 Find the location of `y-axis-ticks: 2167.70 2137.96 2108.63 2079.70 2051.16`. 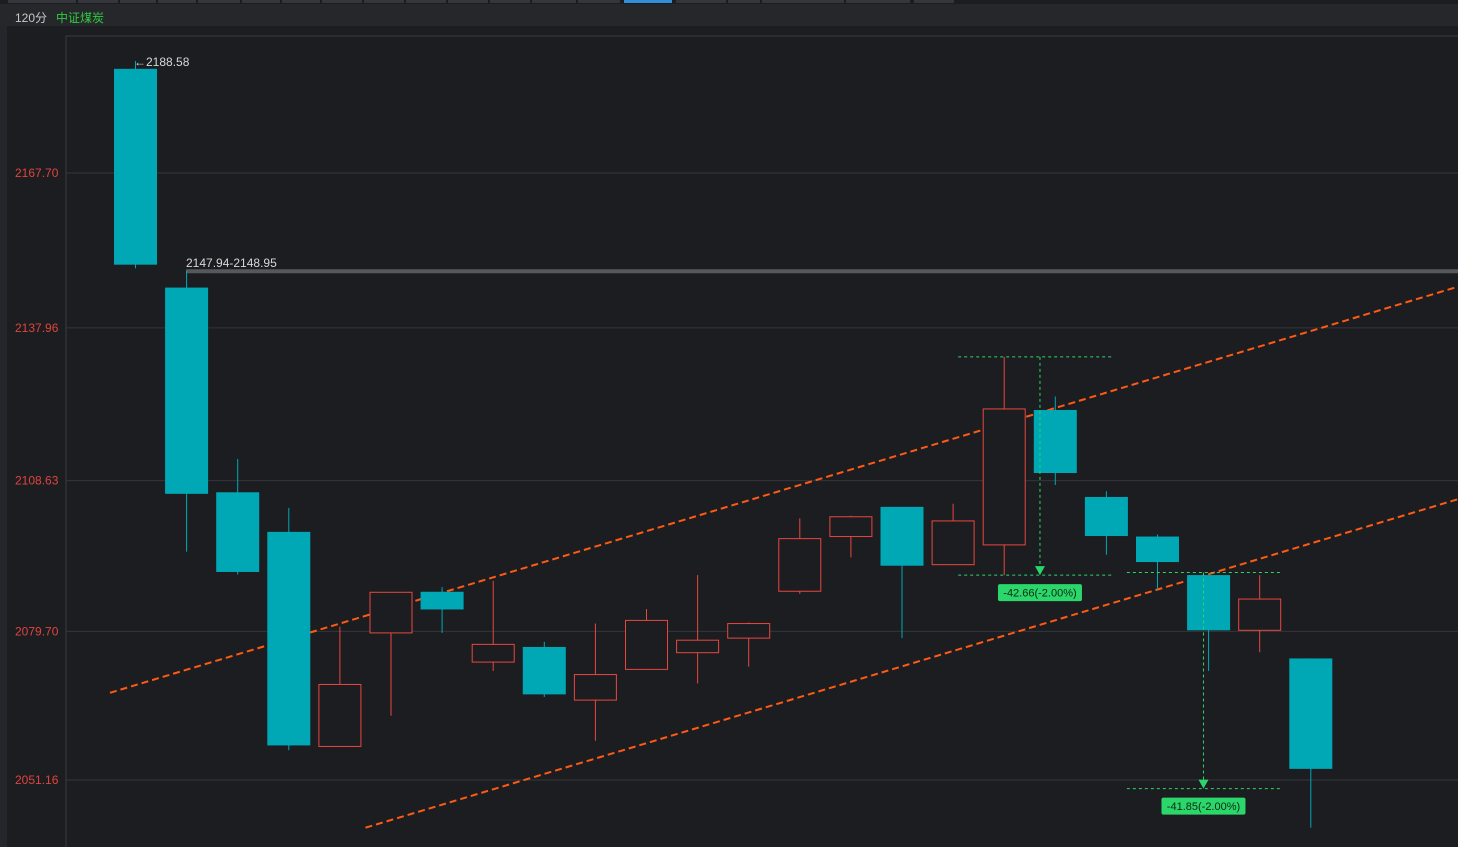

y-axis-ticks: 2167.70 2137.96 2108.63 2079.70 2051.16 is located at coordinates (37, 476).